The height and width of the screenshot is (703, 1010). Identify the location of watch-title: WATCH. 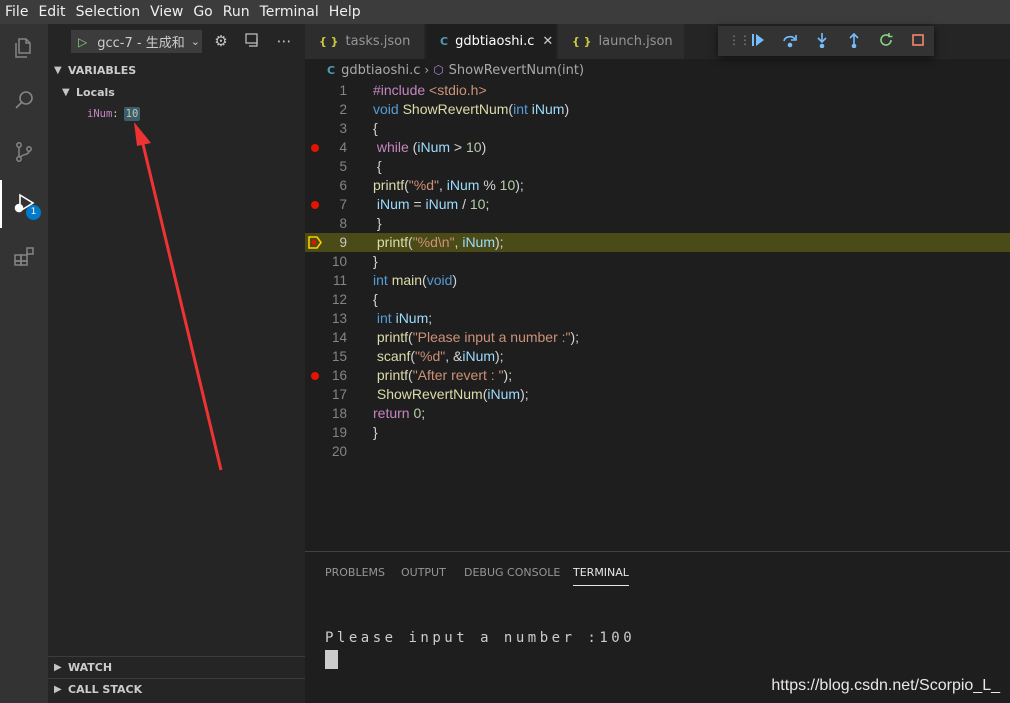
(90, 667).